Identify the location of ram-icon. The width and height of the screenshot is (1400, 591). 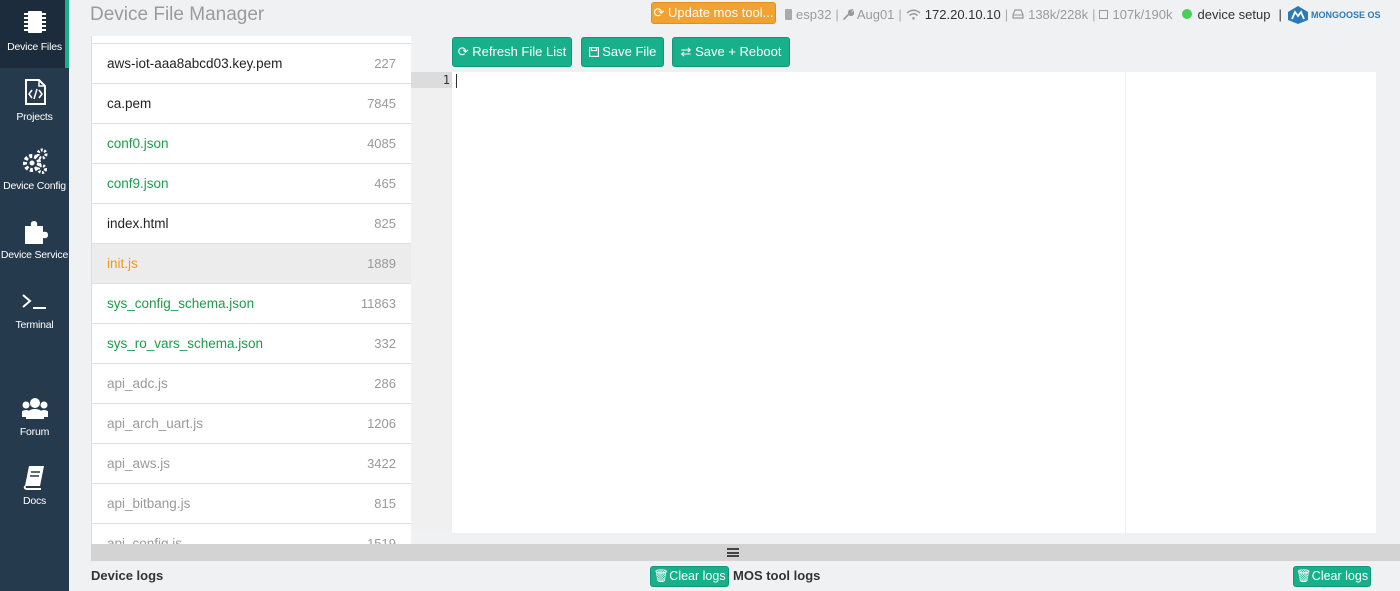
(1104, 14).